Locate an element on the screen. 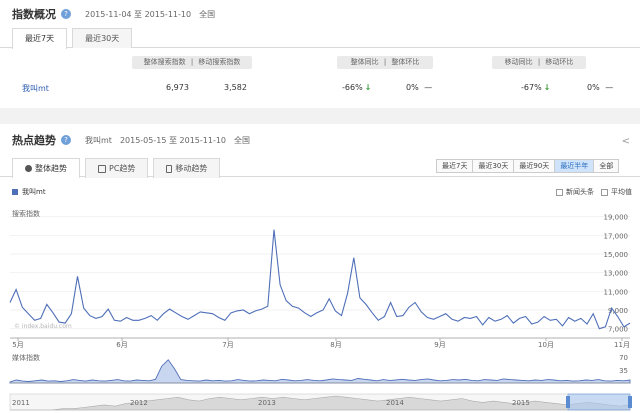  keyword-link: 我叫mt is located at coordinates (35, 88).